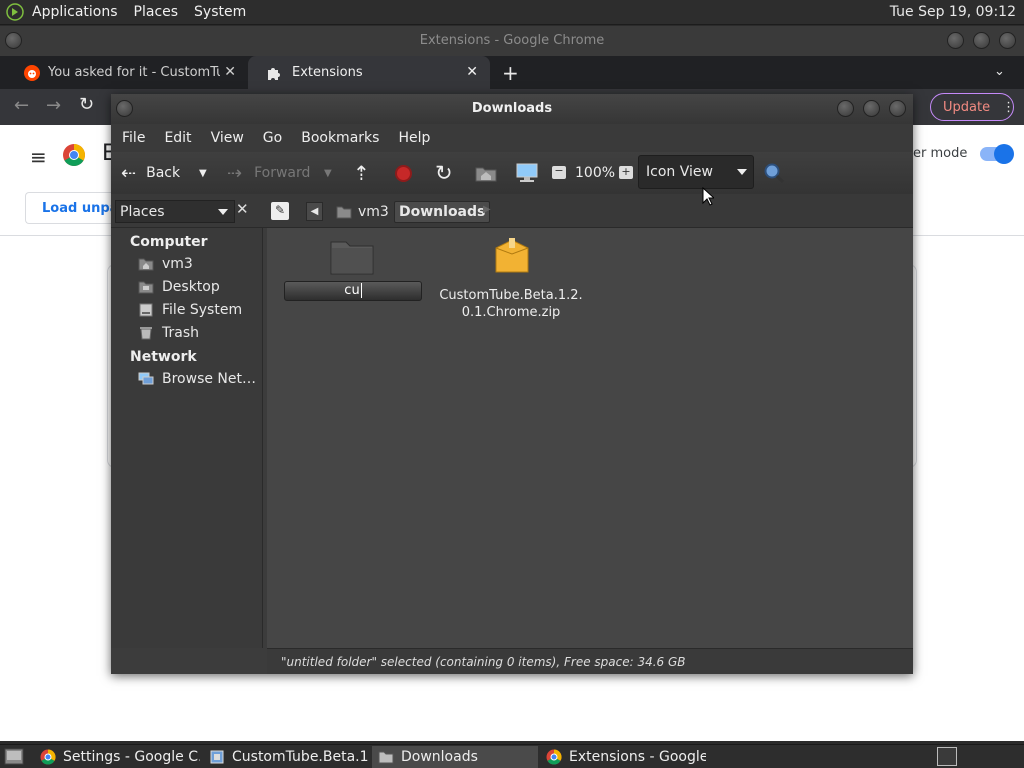  I want to click on text-cursor, so click(361, 290).